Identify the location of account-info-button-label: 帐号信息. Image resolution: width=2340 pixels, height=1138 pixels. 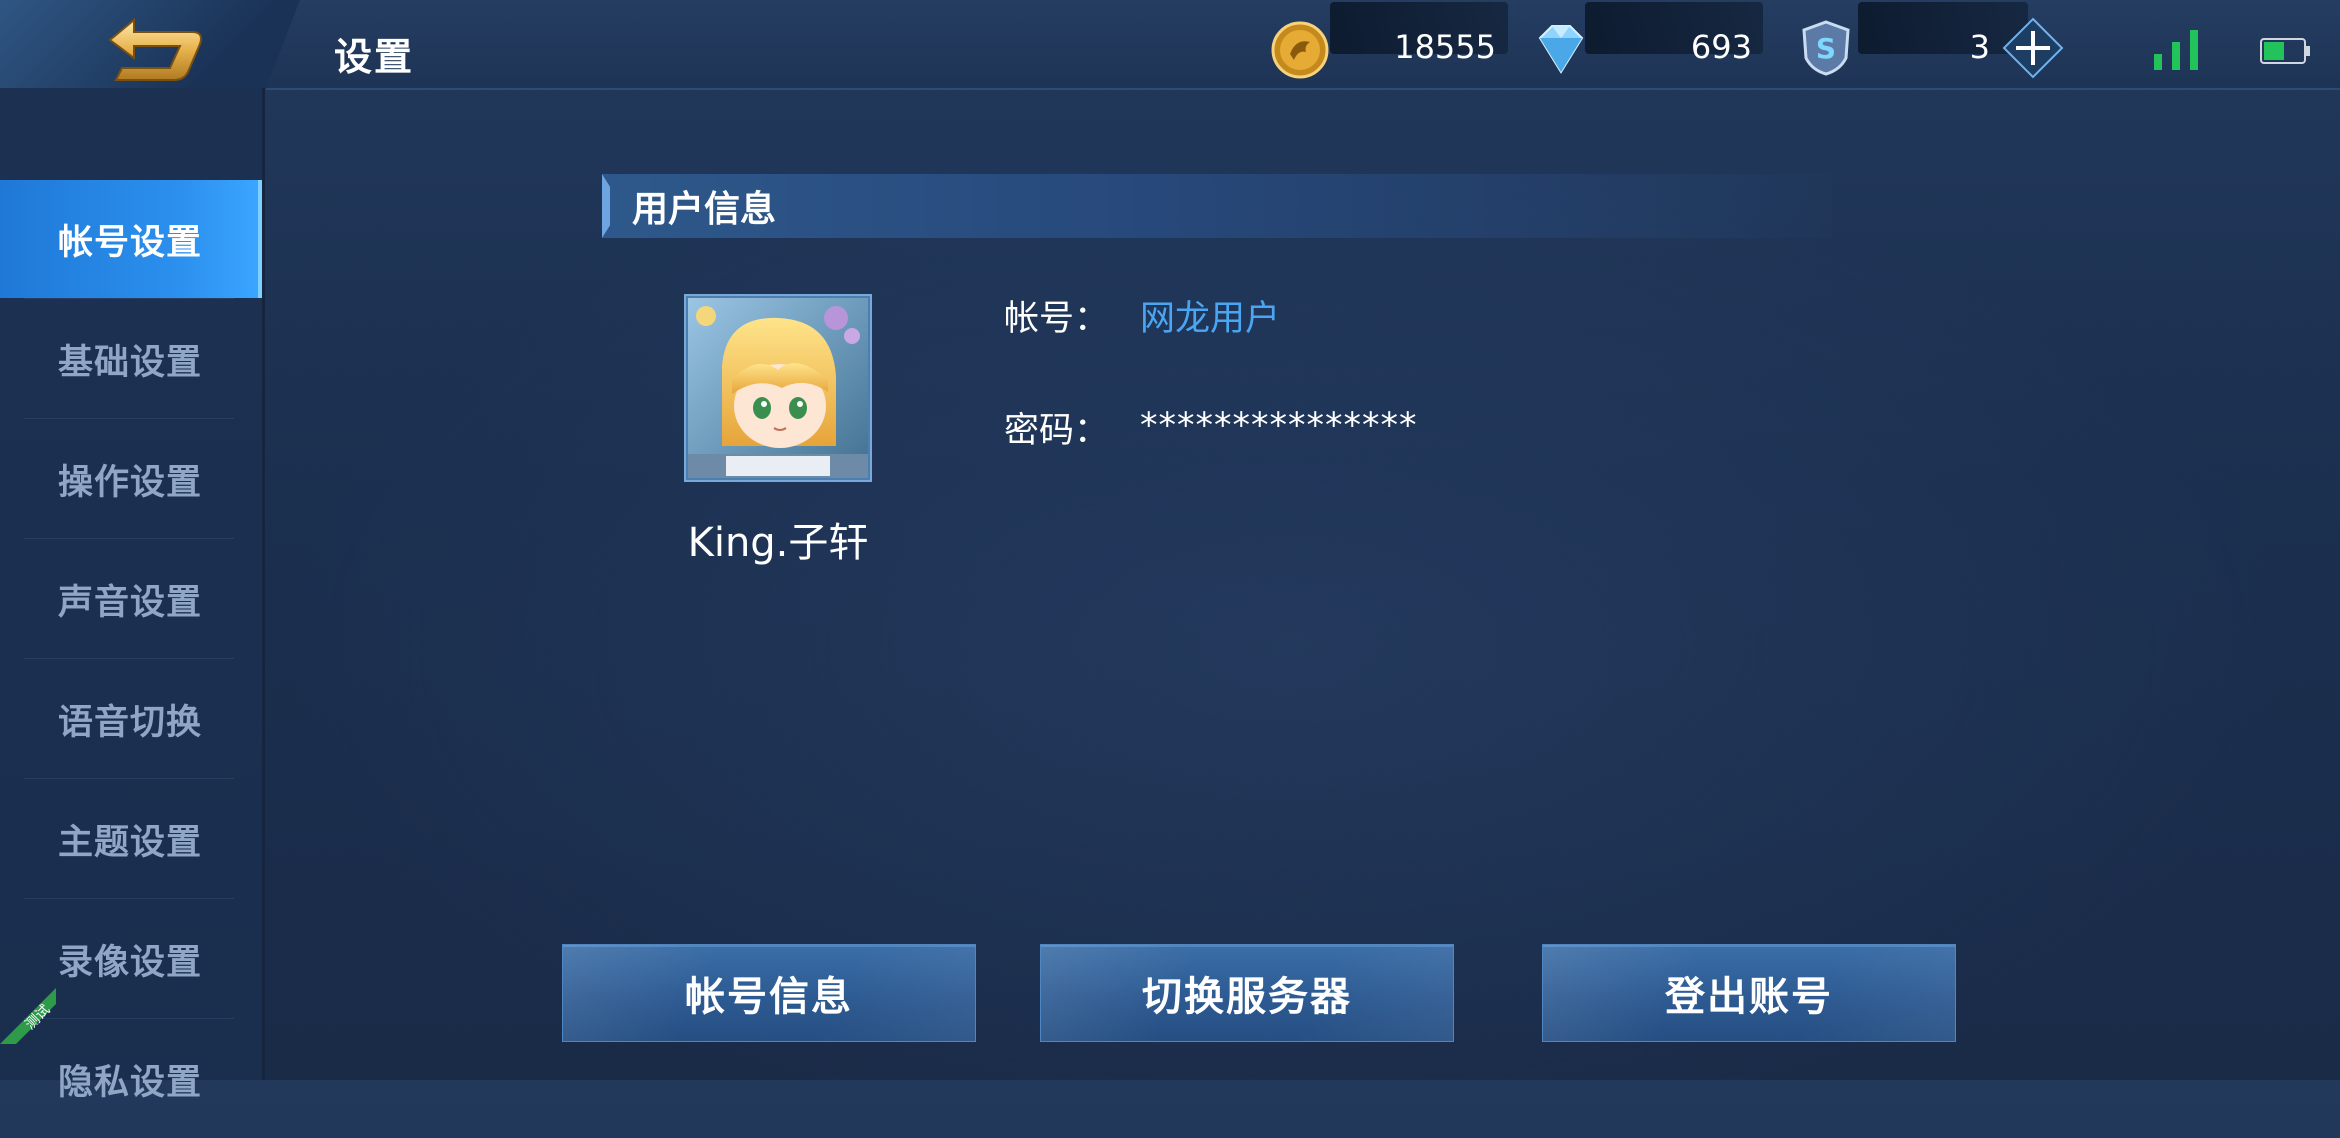
(769, 997).